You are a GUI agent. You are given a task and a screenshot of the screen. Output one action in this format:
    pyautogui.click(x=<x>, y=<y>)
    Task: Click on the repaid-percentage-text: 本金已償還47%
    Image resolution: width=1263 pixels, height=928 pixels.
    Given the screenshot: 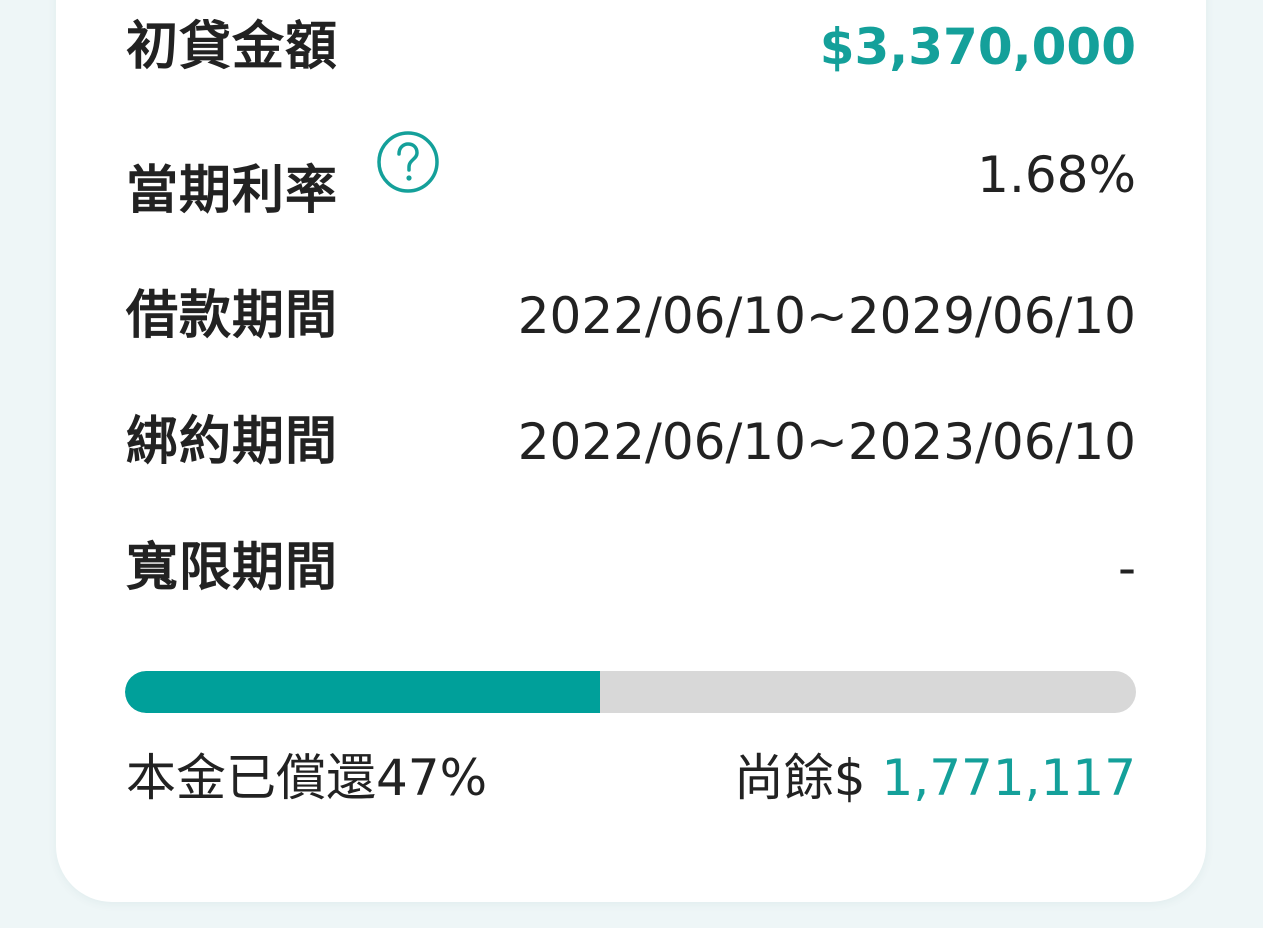 What is the action you would take?
    pyautogui.click(x=307, y=778)
    